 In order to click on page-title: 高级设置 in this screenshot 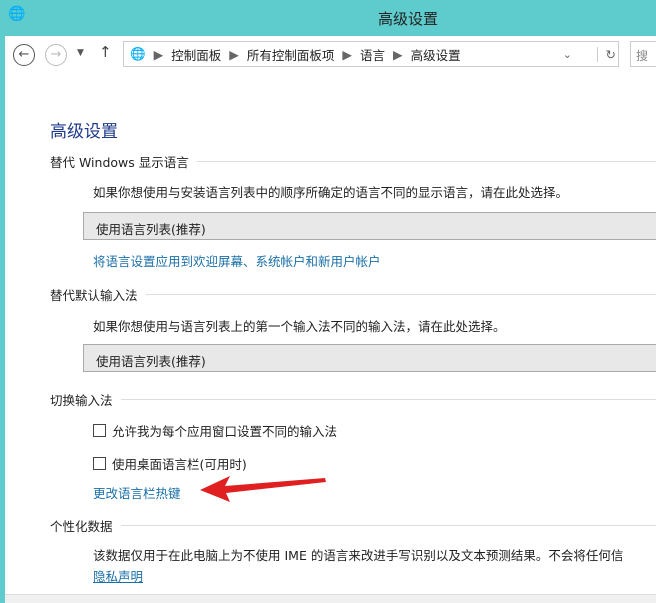, I will do `click(84, 132)`.